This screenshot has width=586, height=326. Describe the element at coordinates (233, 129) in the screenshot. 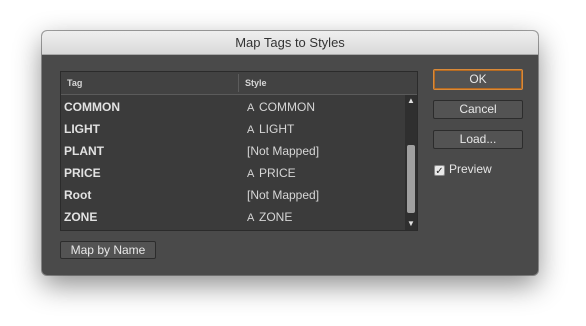

I see `list-item: LIGHT A LIGHT` at that location.